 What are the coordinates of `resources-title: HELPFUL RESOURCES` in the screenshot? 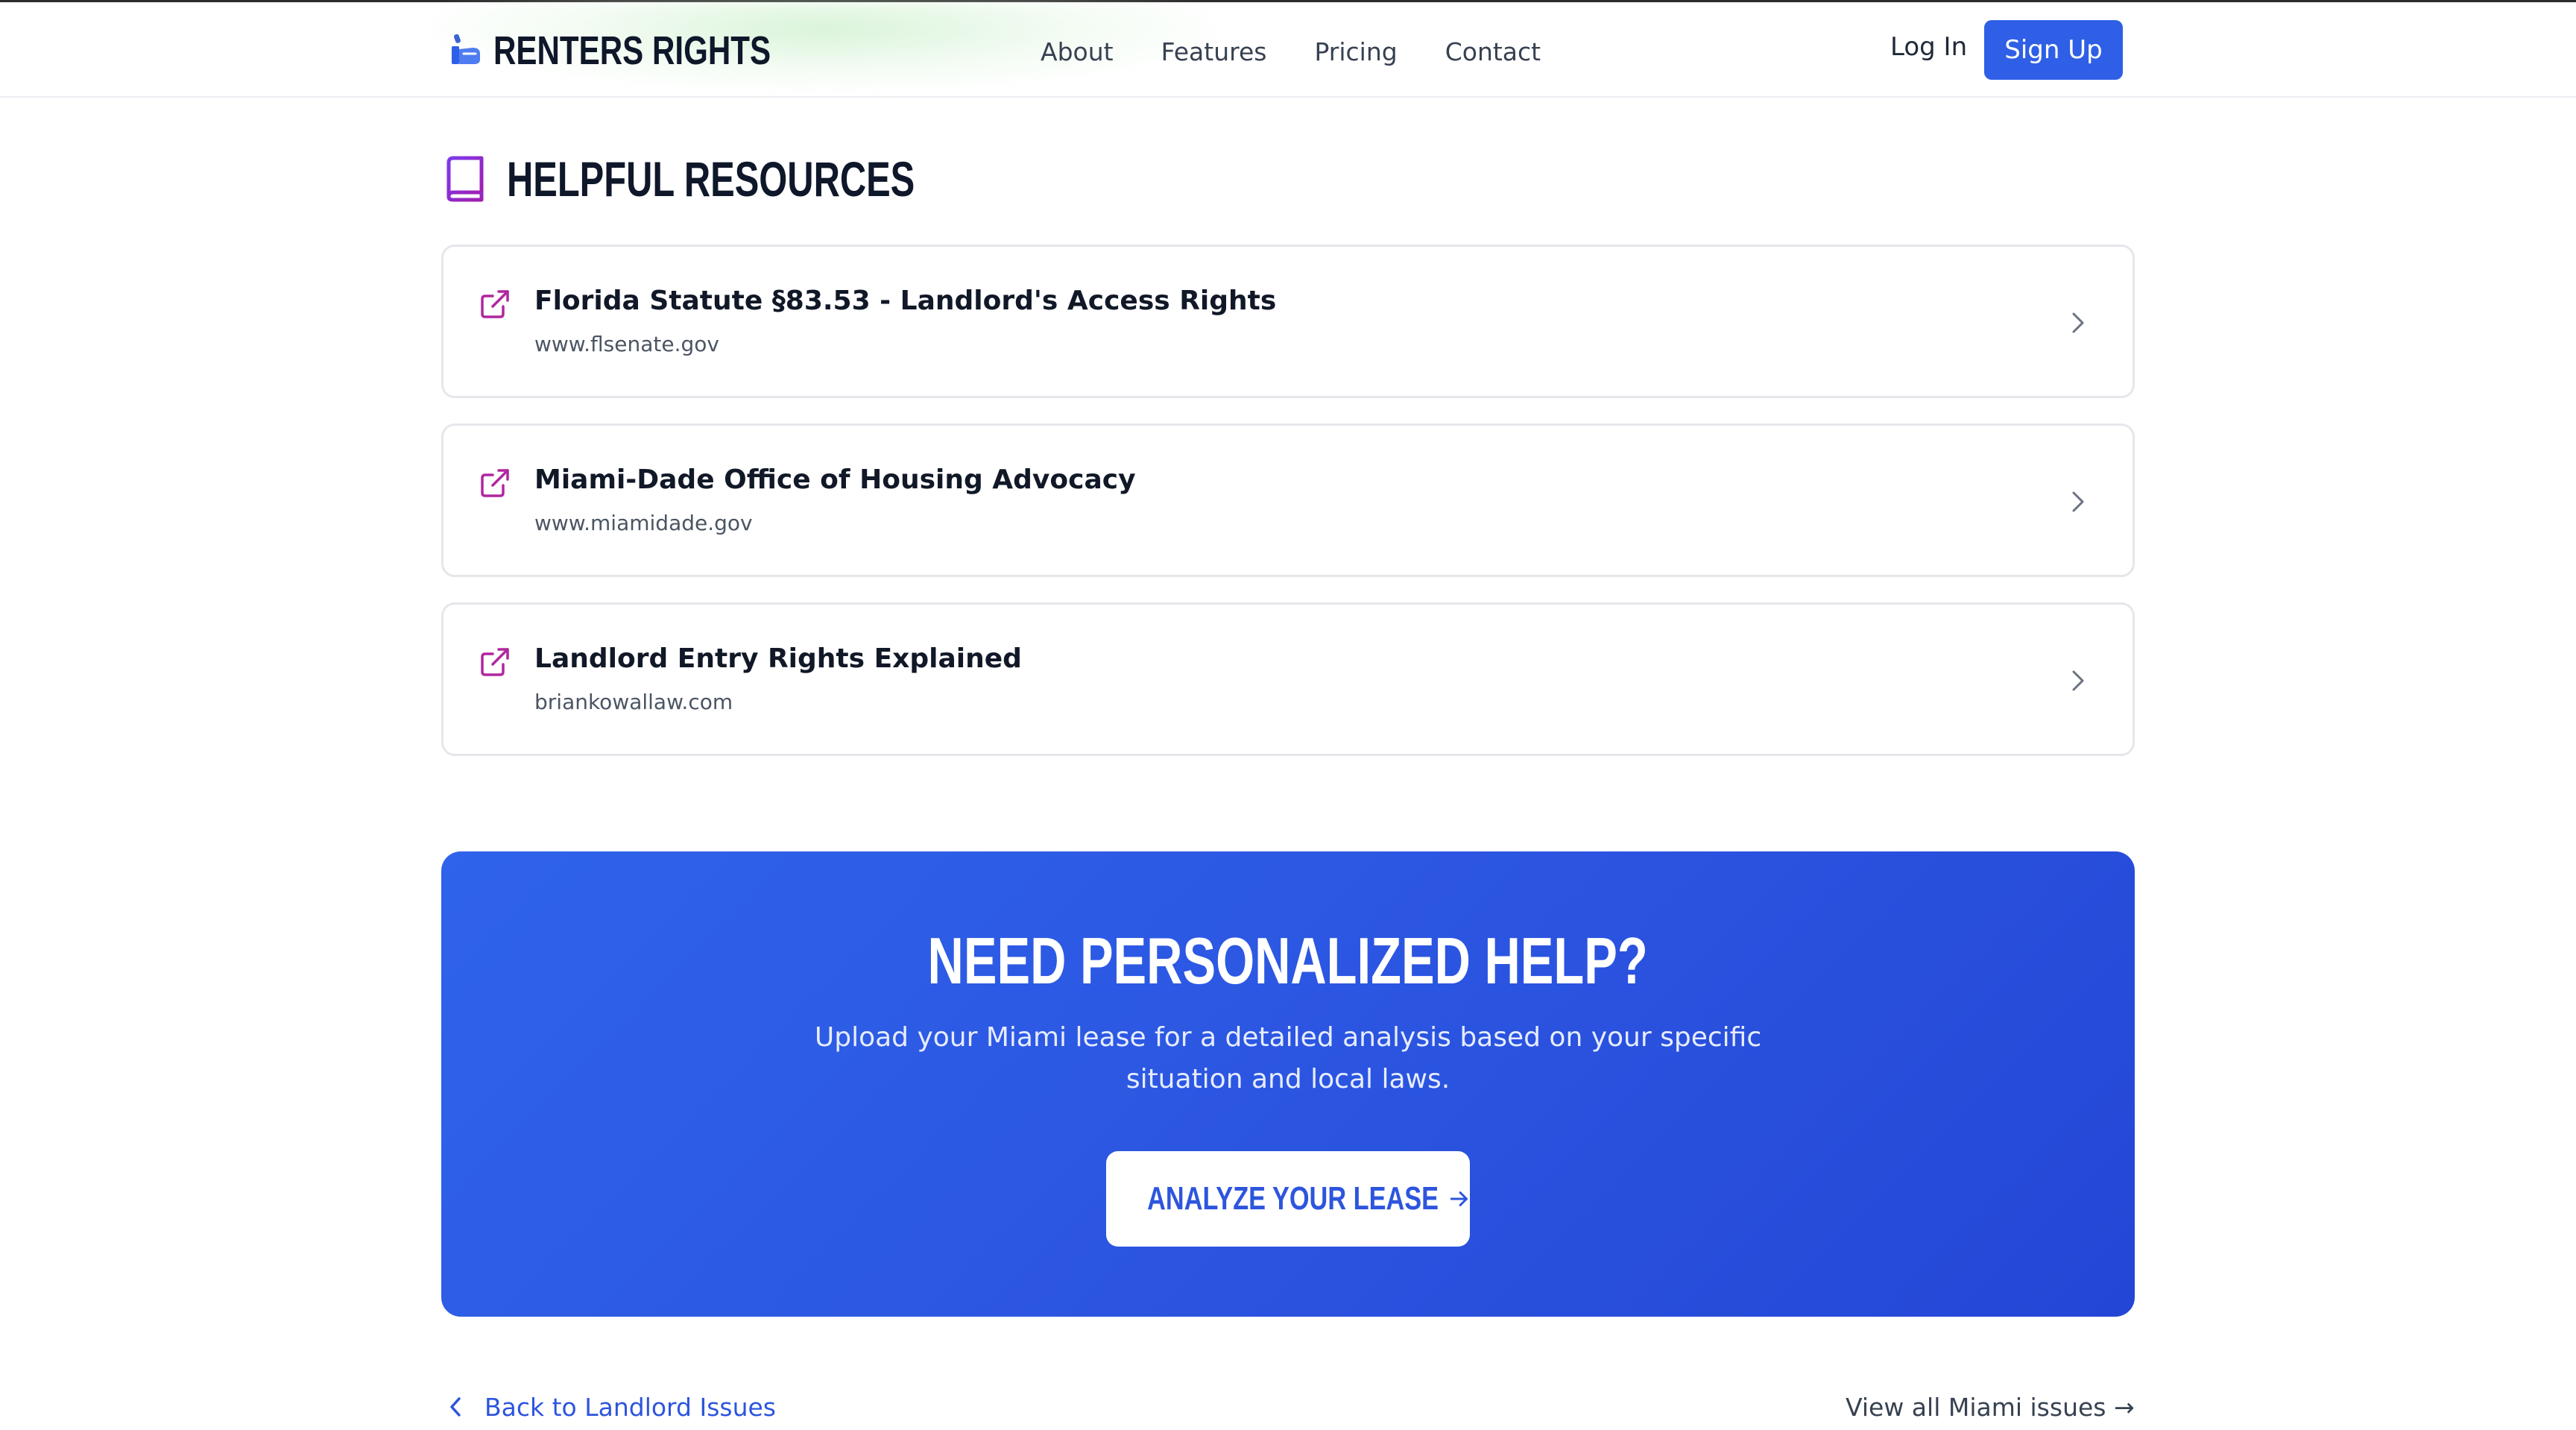 It's located at (711, 179).